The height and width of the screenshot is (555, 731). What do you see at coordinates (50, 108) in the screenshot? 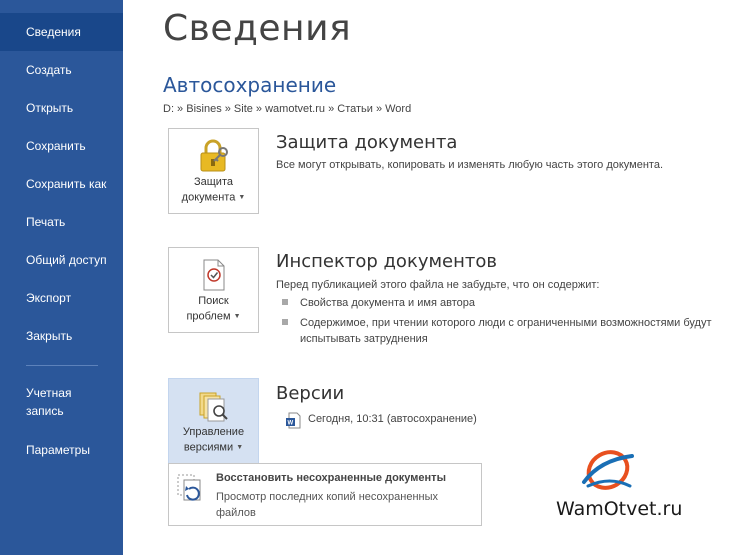
I see `nav-item-label: Открыть` at bounding box center [50, 108].